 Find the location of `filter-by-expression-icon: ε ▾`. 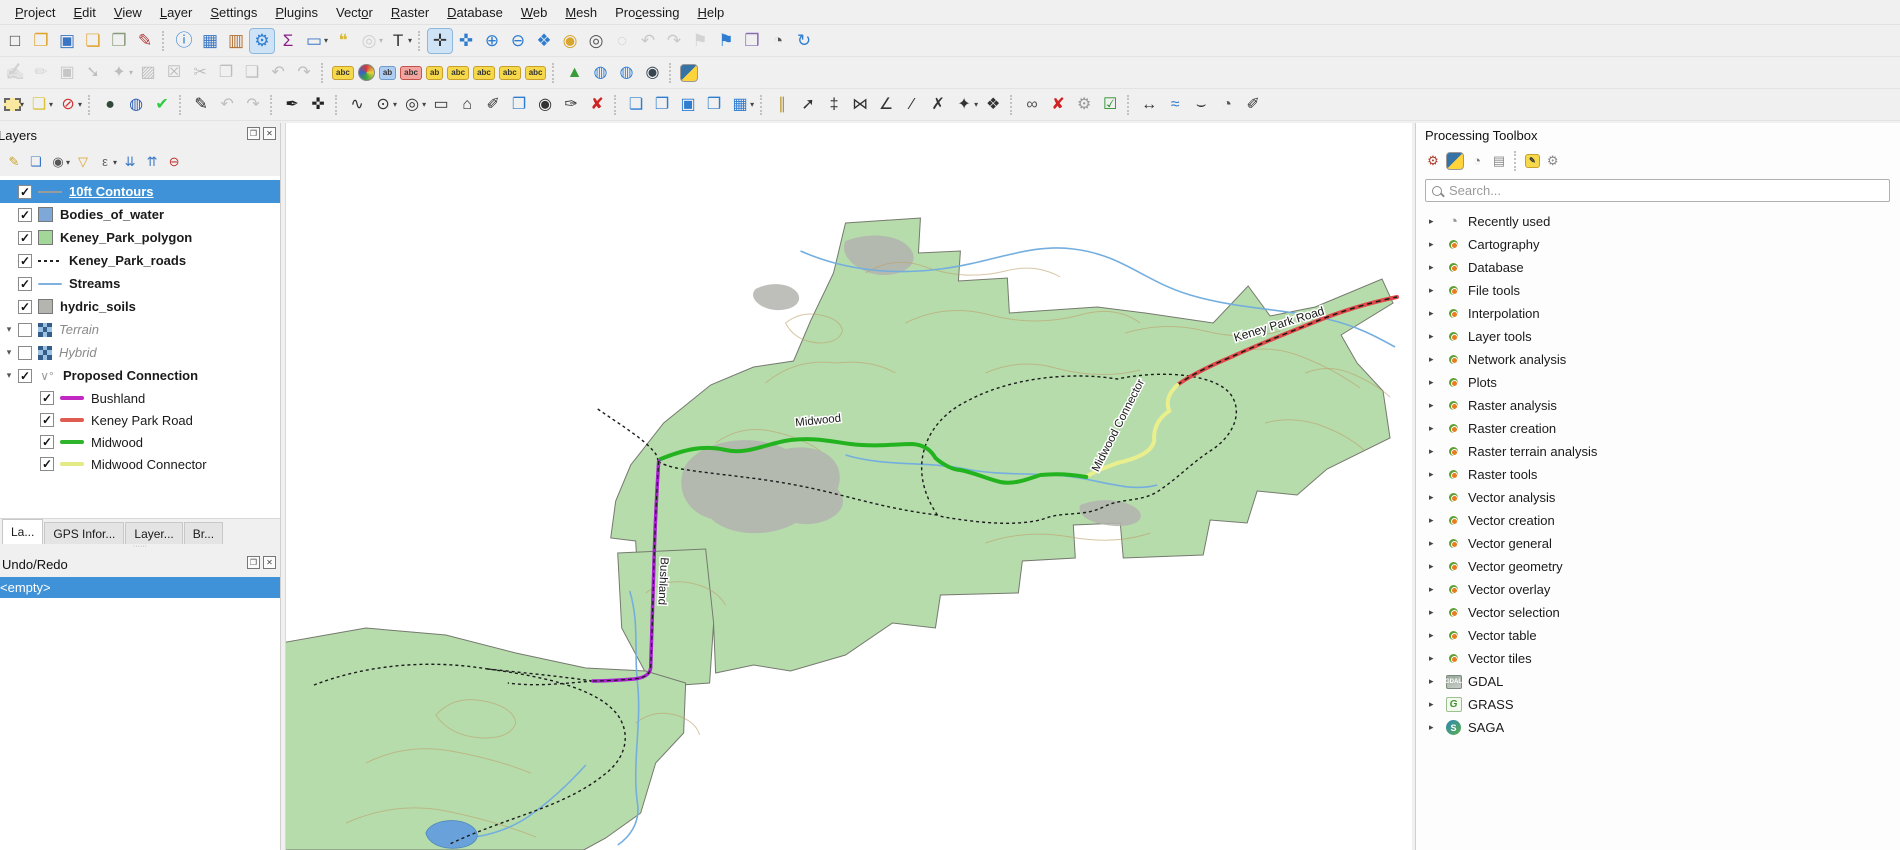

filter-by-expression-icon: ε ▾ is located at coordinates (106, 162).